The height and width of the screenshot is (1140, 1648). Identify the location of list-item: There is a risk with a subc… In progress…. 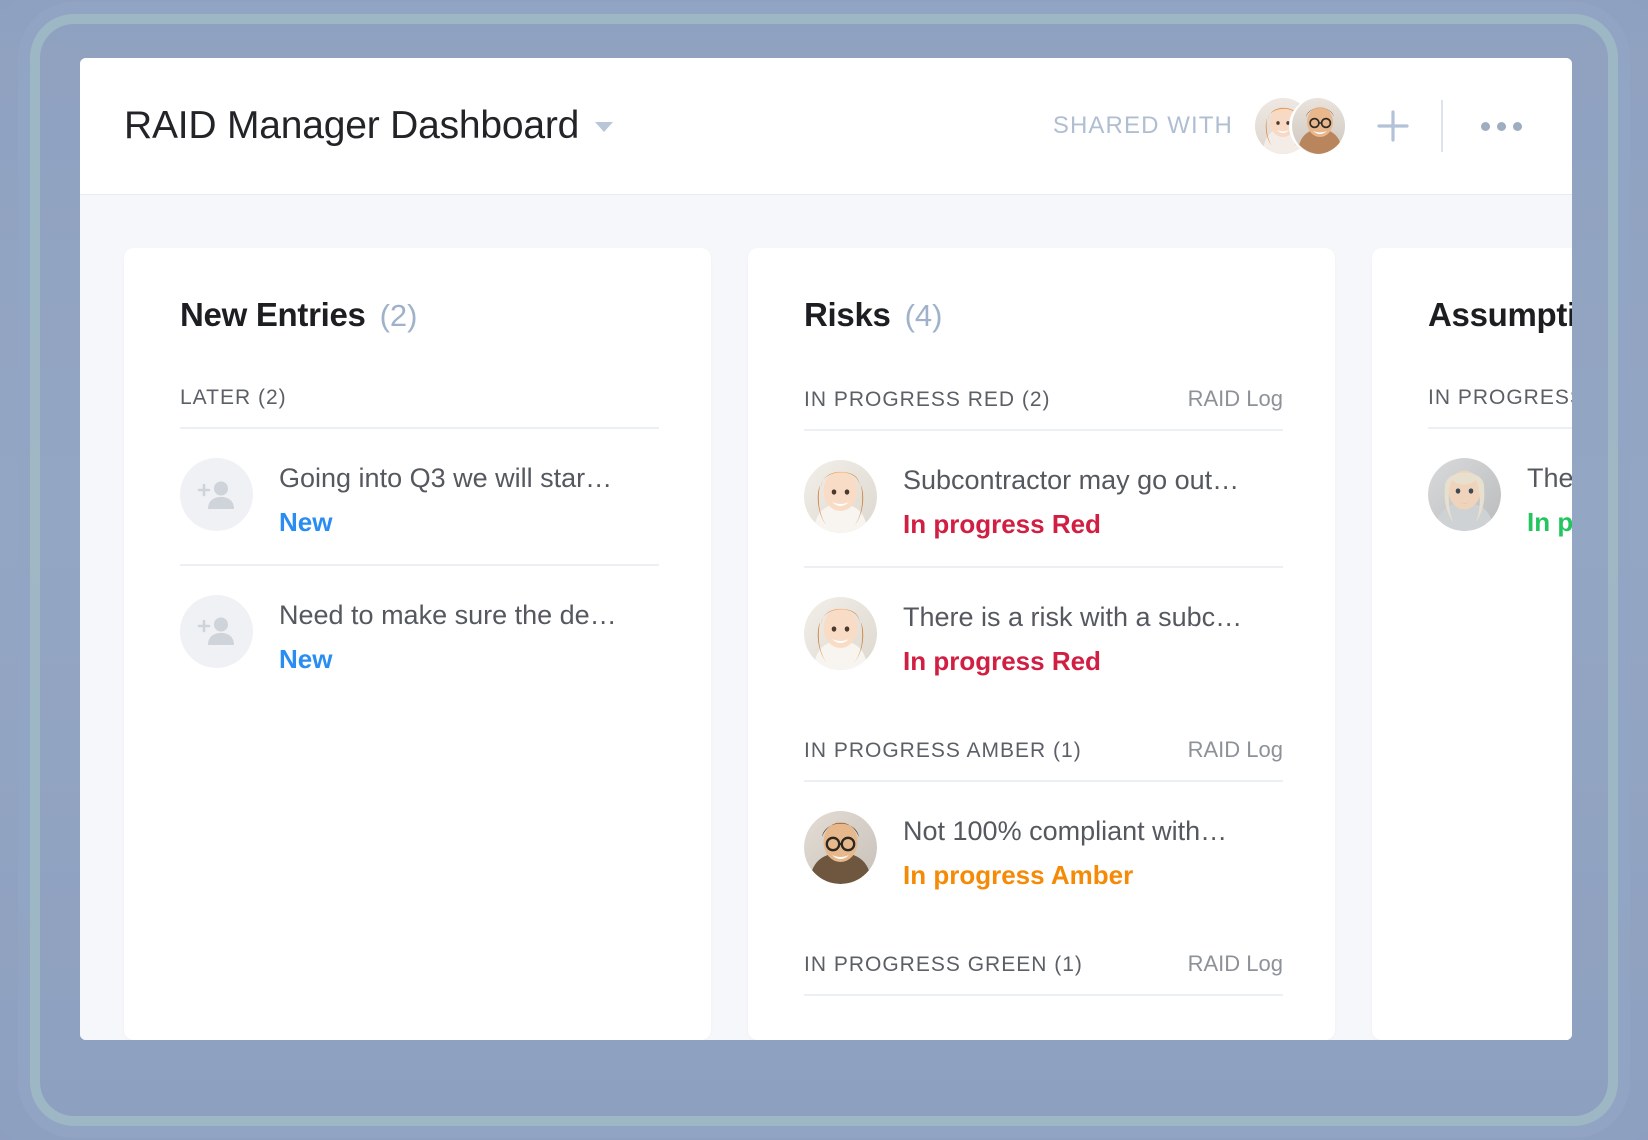
(1043, 635).